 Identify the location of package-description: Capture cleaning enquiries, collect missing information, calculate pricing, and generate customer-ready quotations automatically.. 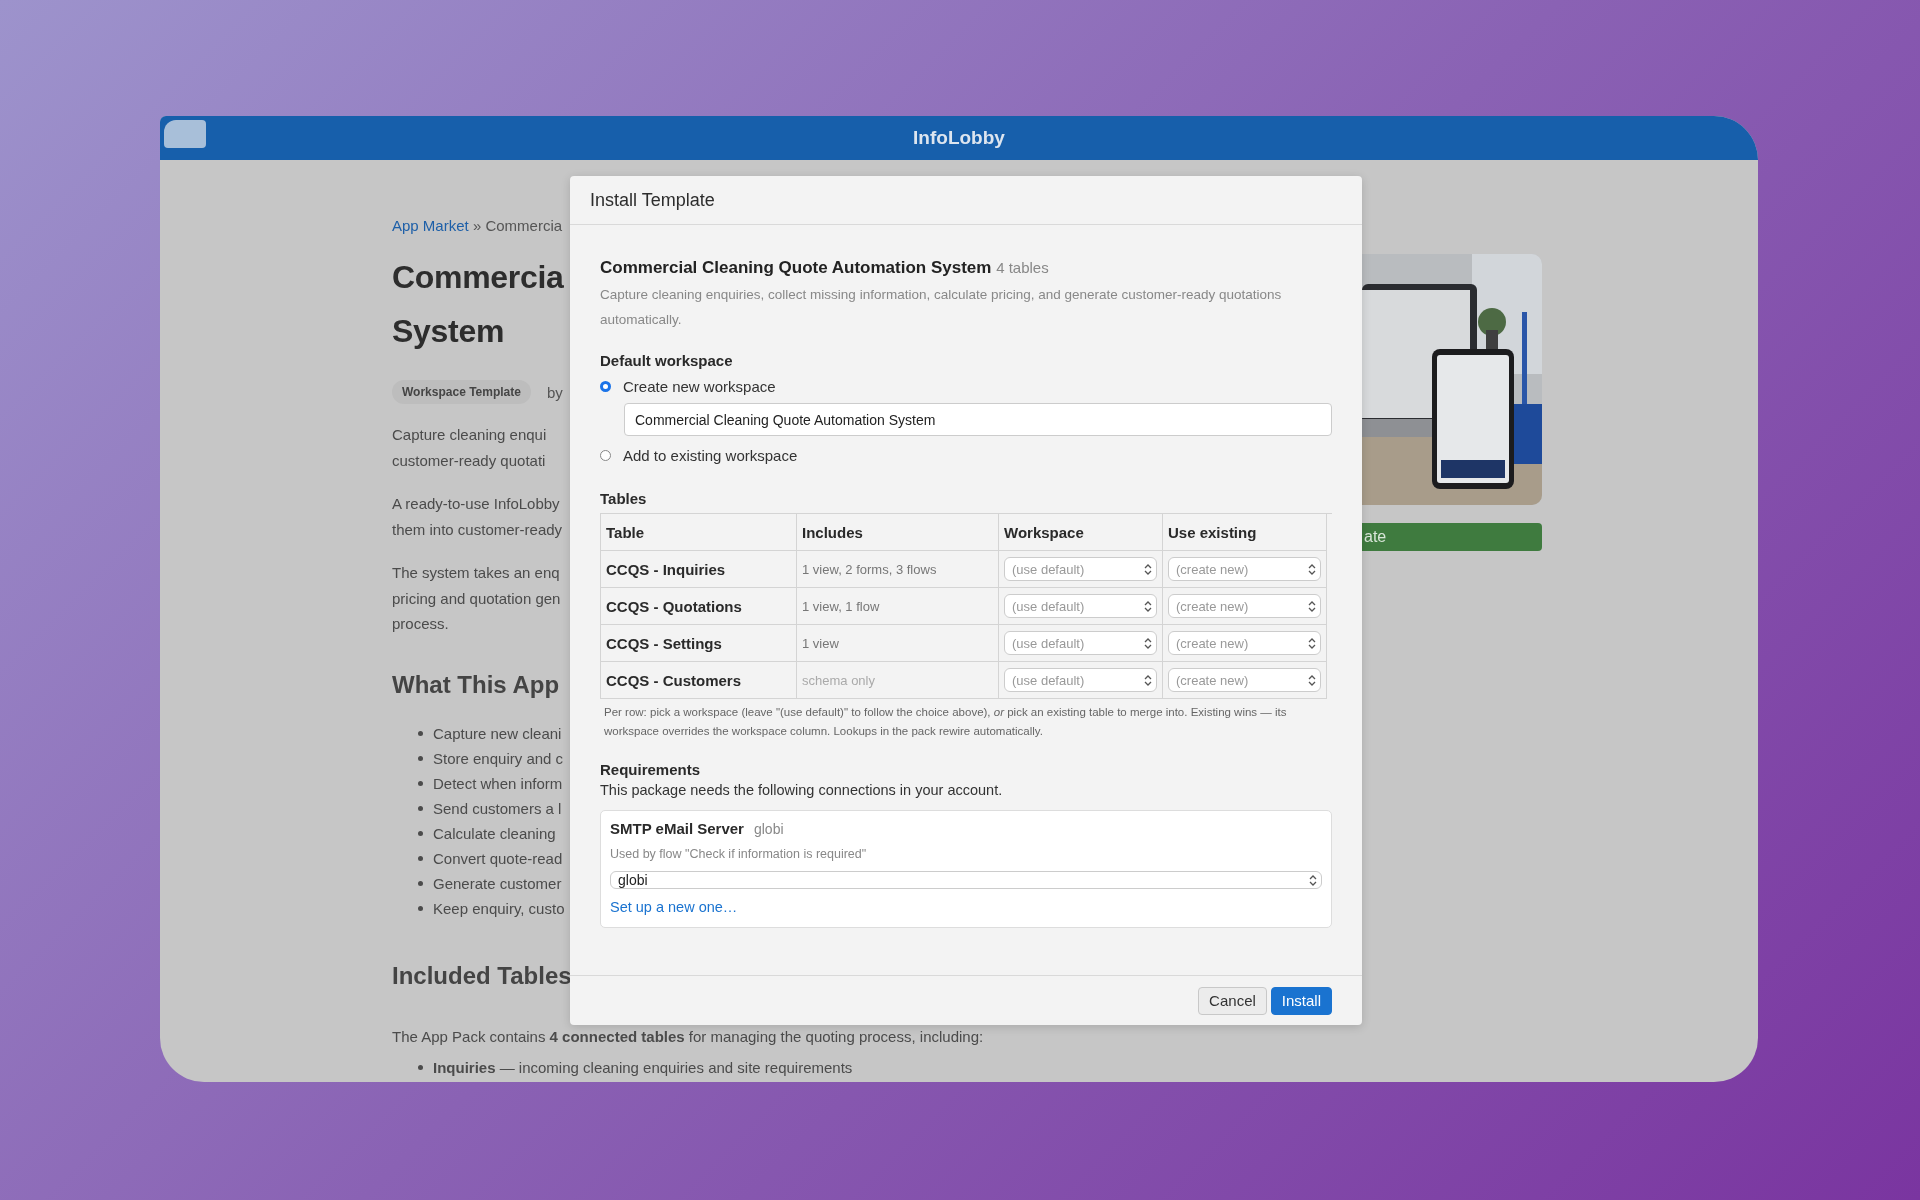
(941, 307).